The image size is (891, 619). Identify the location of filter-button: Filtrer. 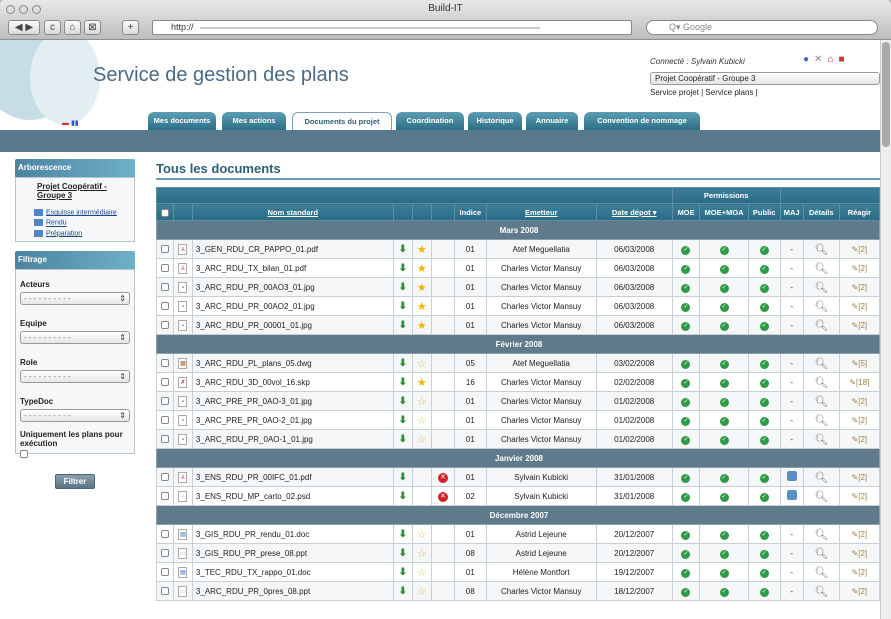
(75, 482).